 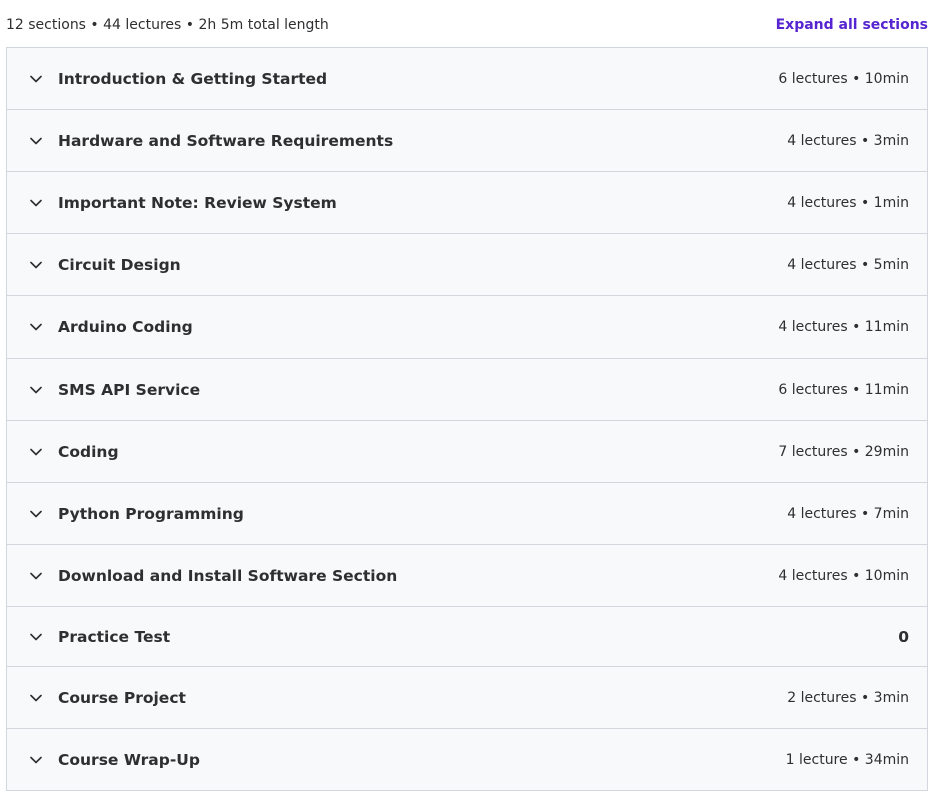 I want to click on section-coding: Coding 7 lectures • 29min, so click(x=467, y=452).